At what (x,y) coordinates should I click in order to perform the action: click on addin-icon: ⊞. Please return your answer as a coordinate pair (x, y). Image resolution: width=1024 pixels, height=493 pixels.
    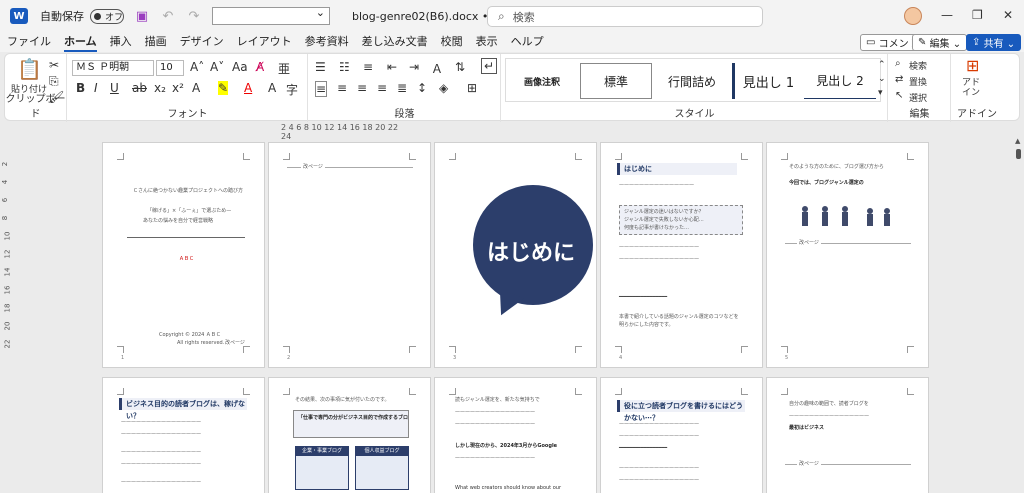
    Looking at the image, I should click on (972, 65).